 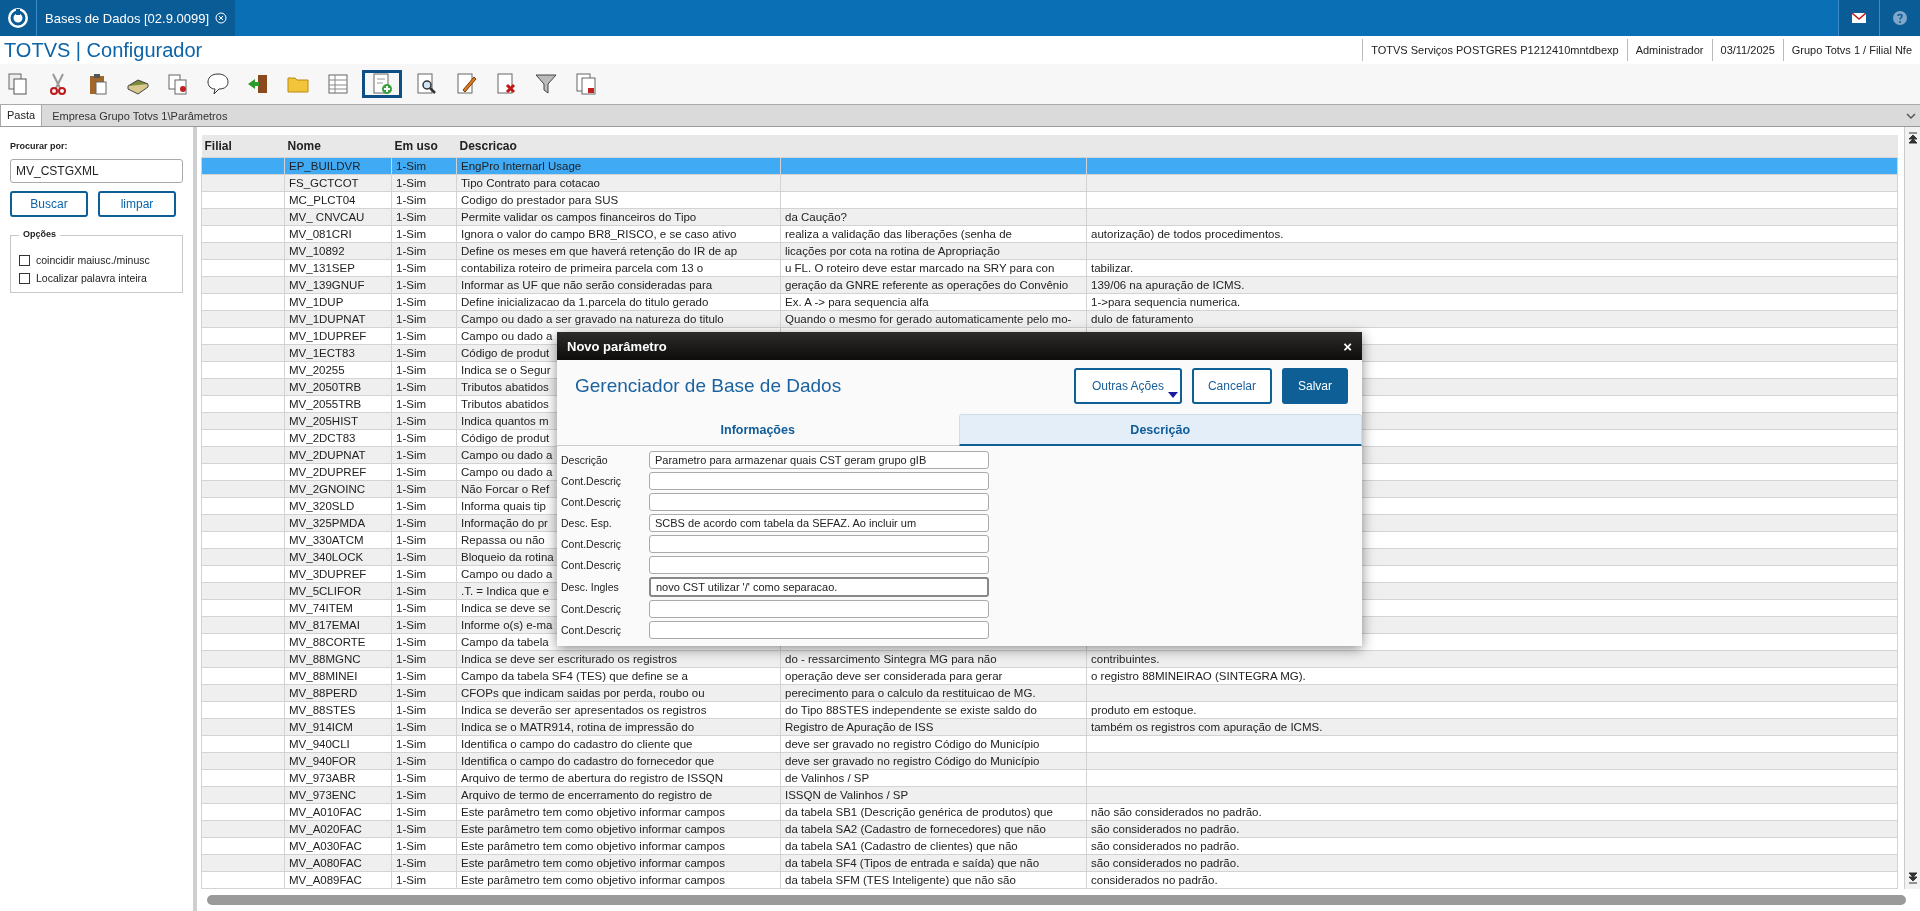 I want to click on table-cell: MV_88PERD, so click(x=338, y=693).